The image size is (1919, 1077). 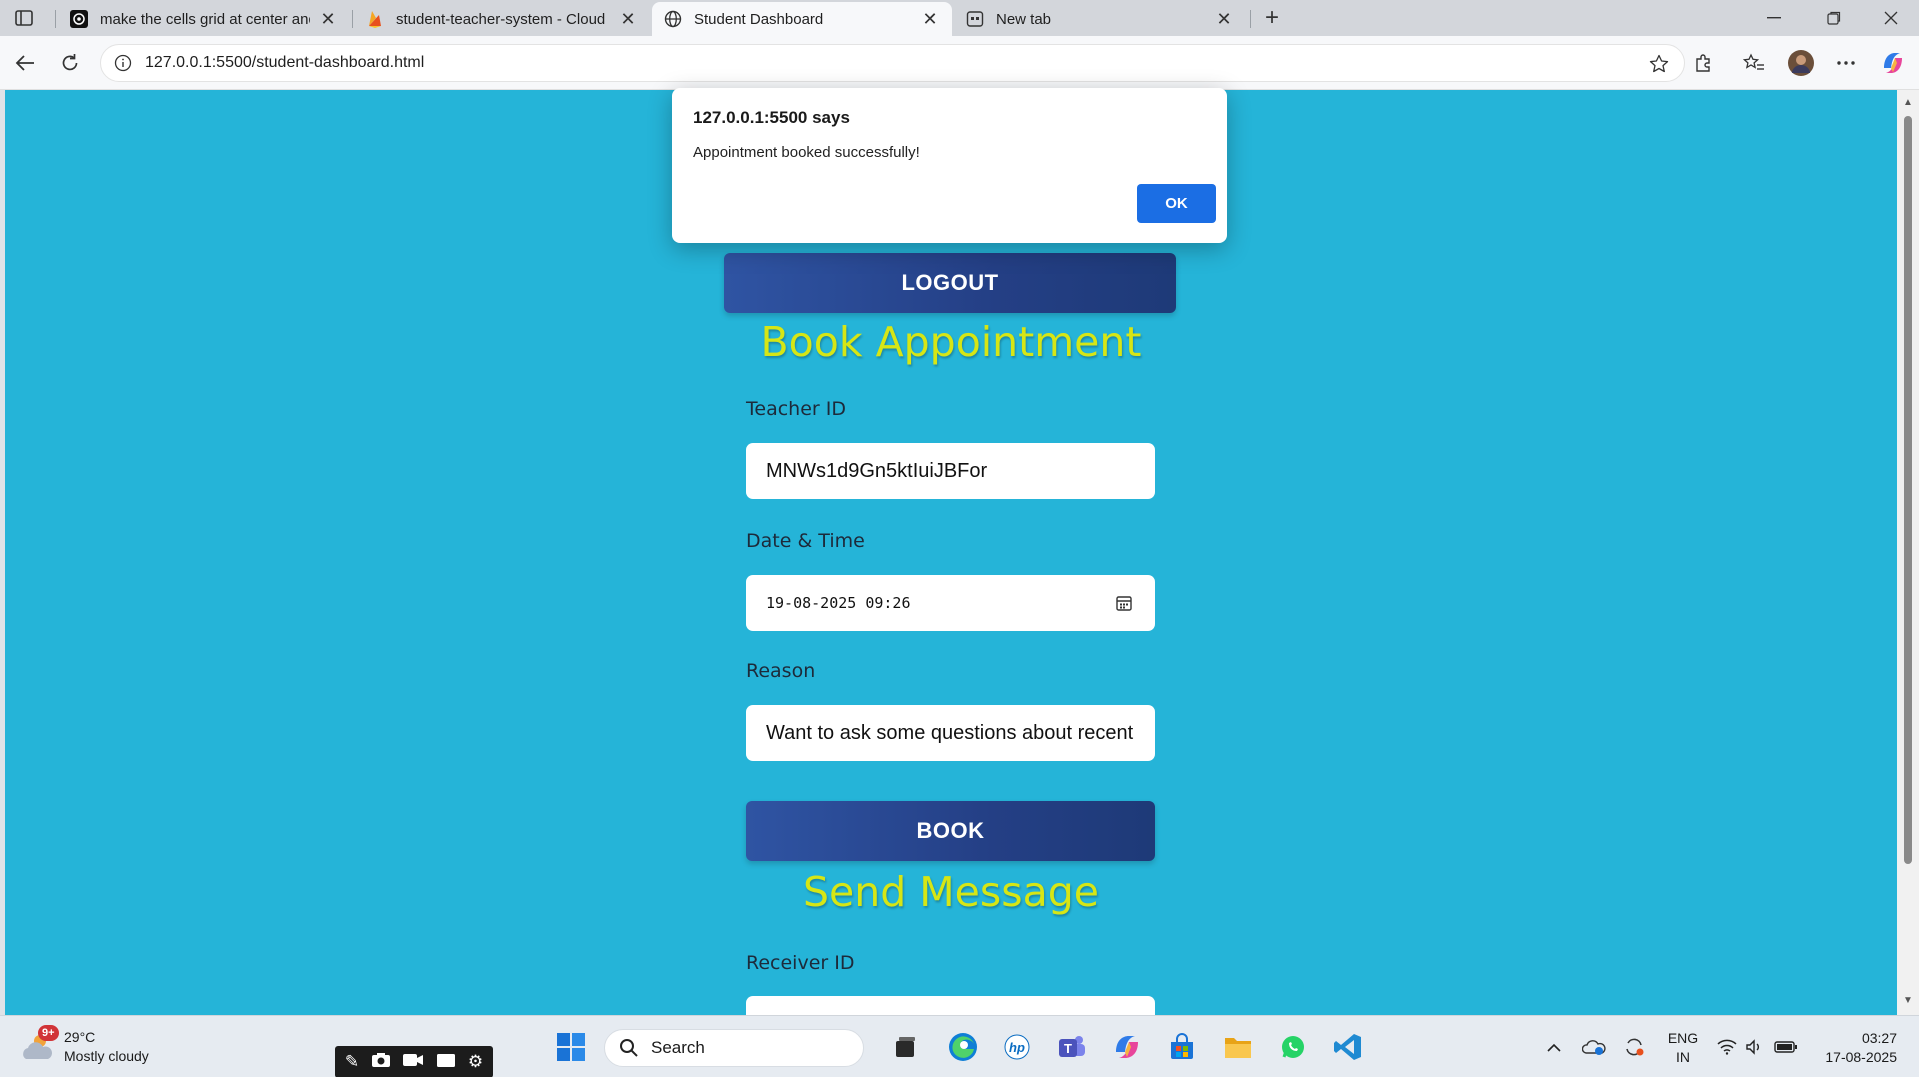 I want to click on datetime-label: Date & Time, so click(x=805, y=541).